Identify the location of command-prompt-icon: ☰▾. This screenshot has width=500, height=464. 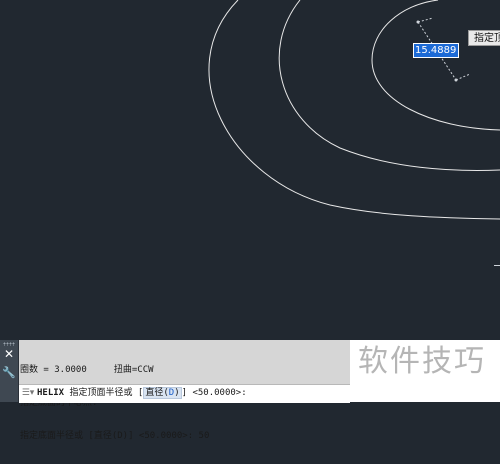
(28, 393).